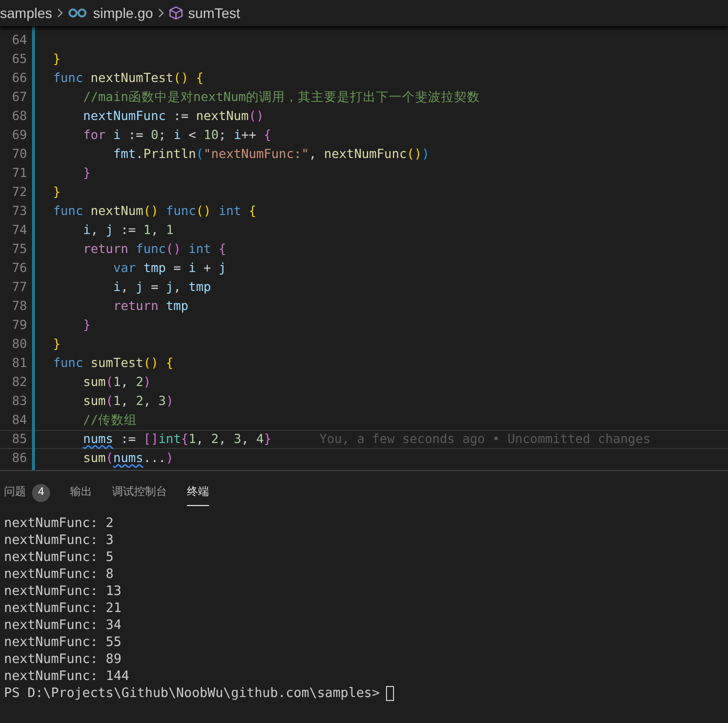  What do you see at coordinates (59, 523) in the screenshot?
I see `terminal-line: nextNumFunc: 2` at bounding box center [59, 523].